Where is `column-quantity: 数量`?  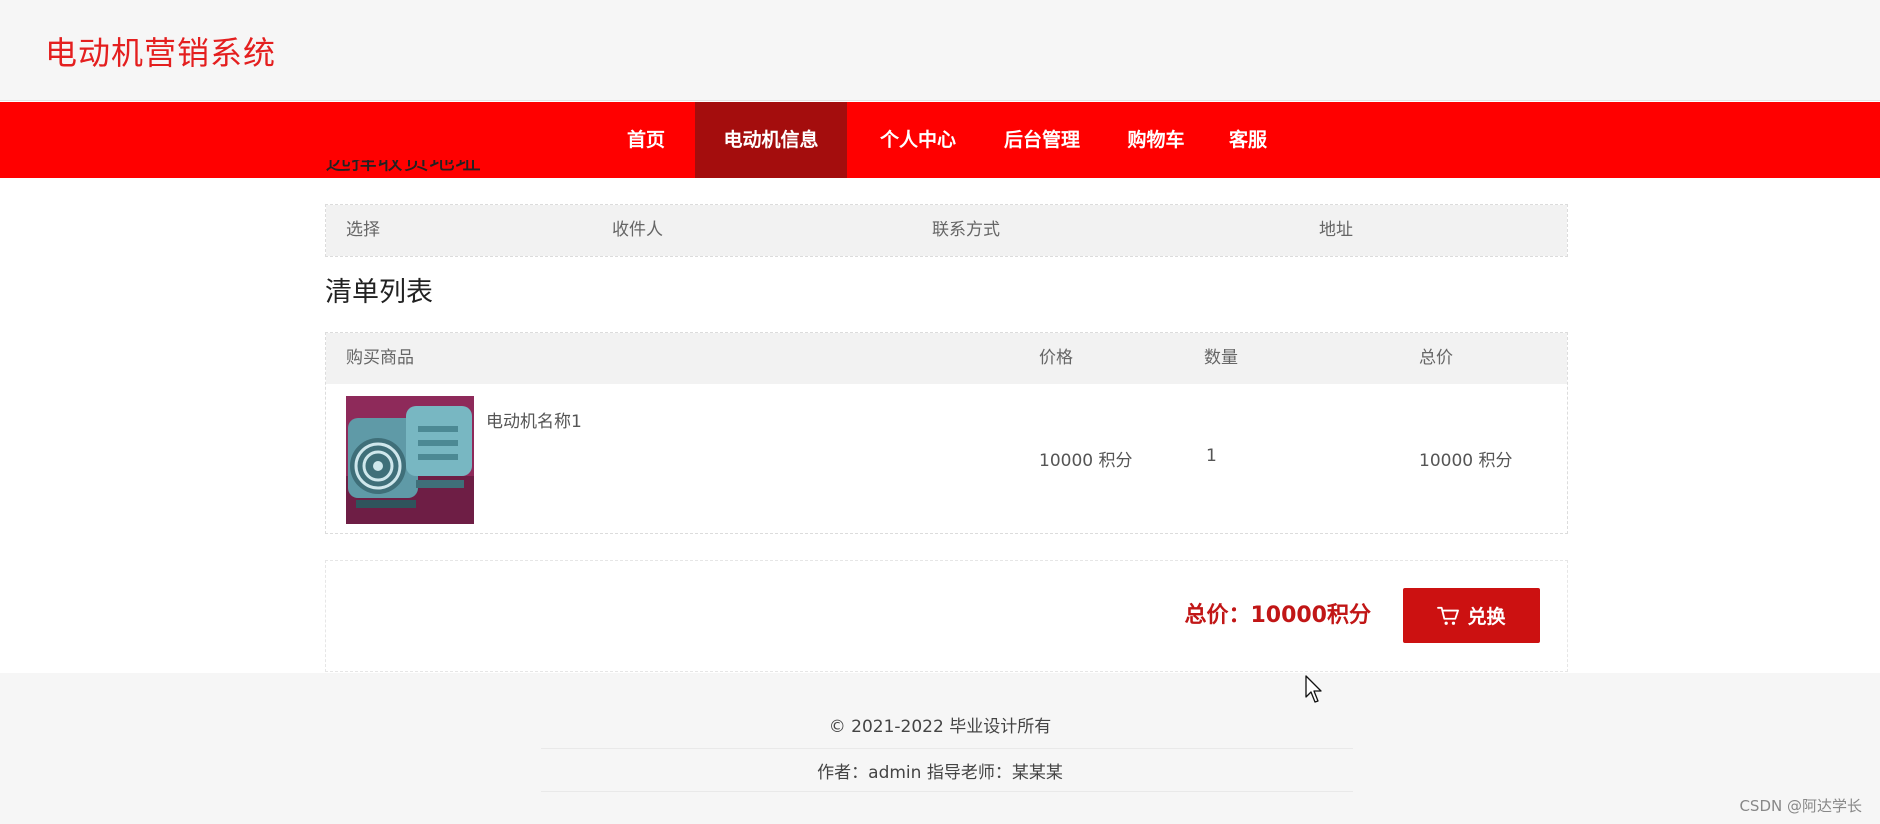 column-quantity: 数量 is located at coordinates (1221, 358).